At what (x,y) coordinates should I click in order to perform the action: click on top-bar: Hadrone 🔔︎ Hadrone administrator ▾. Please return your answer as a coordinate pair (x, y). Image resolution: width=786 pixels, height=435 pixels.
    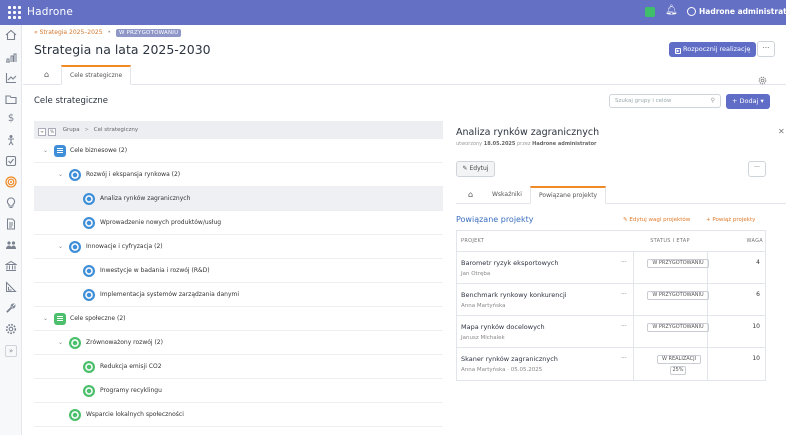
    Looking at the image, I should click on (393, 12).